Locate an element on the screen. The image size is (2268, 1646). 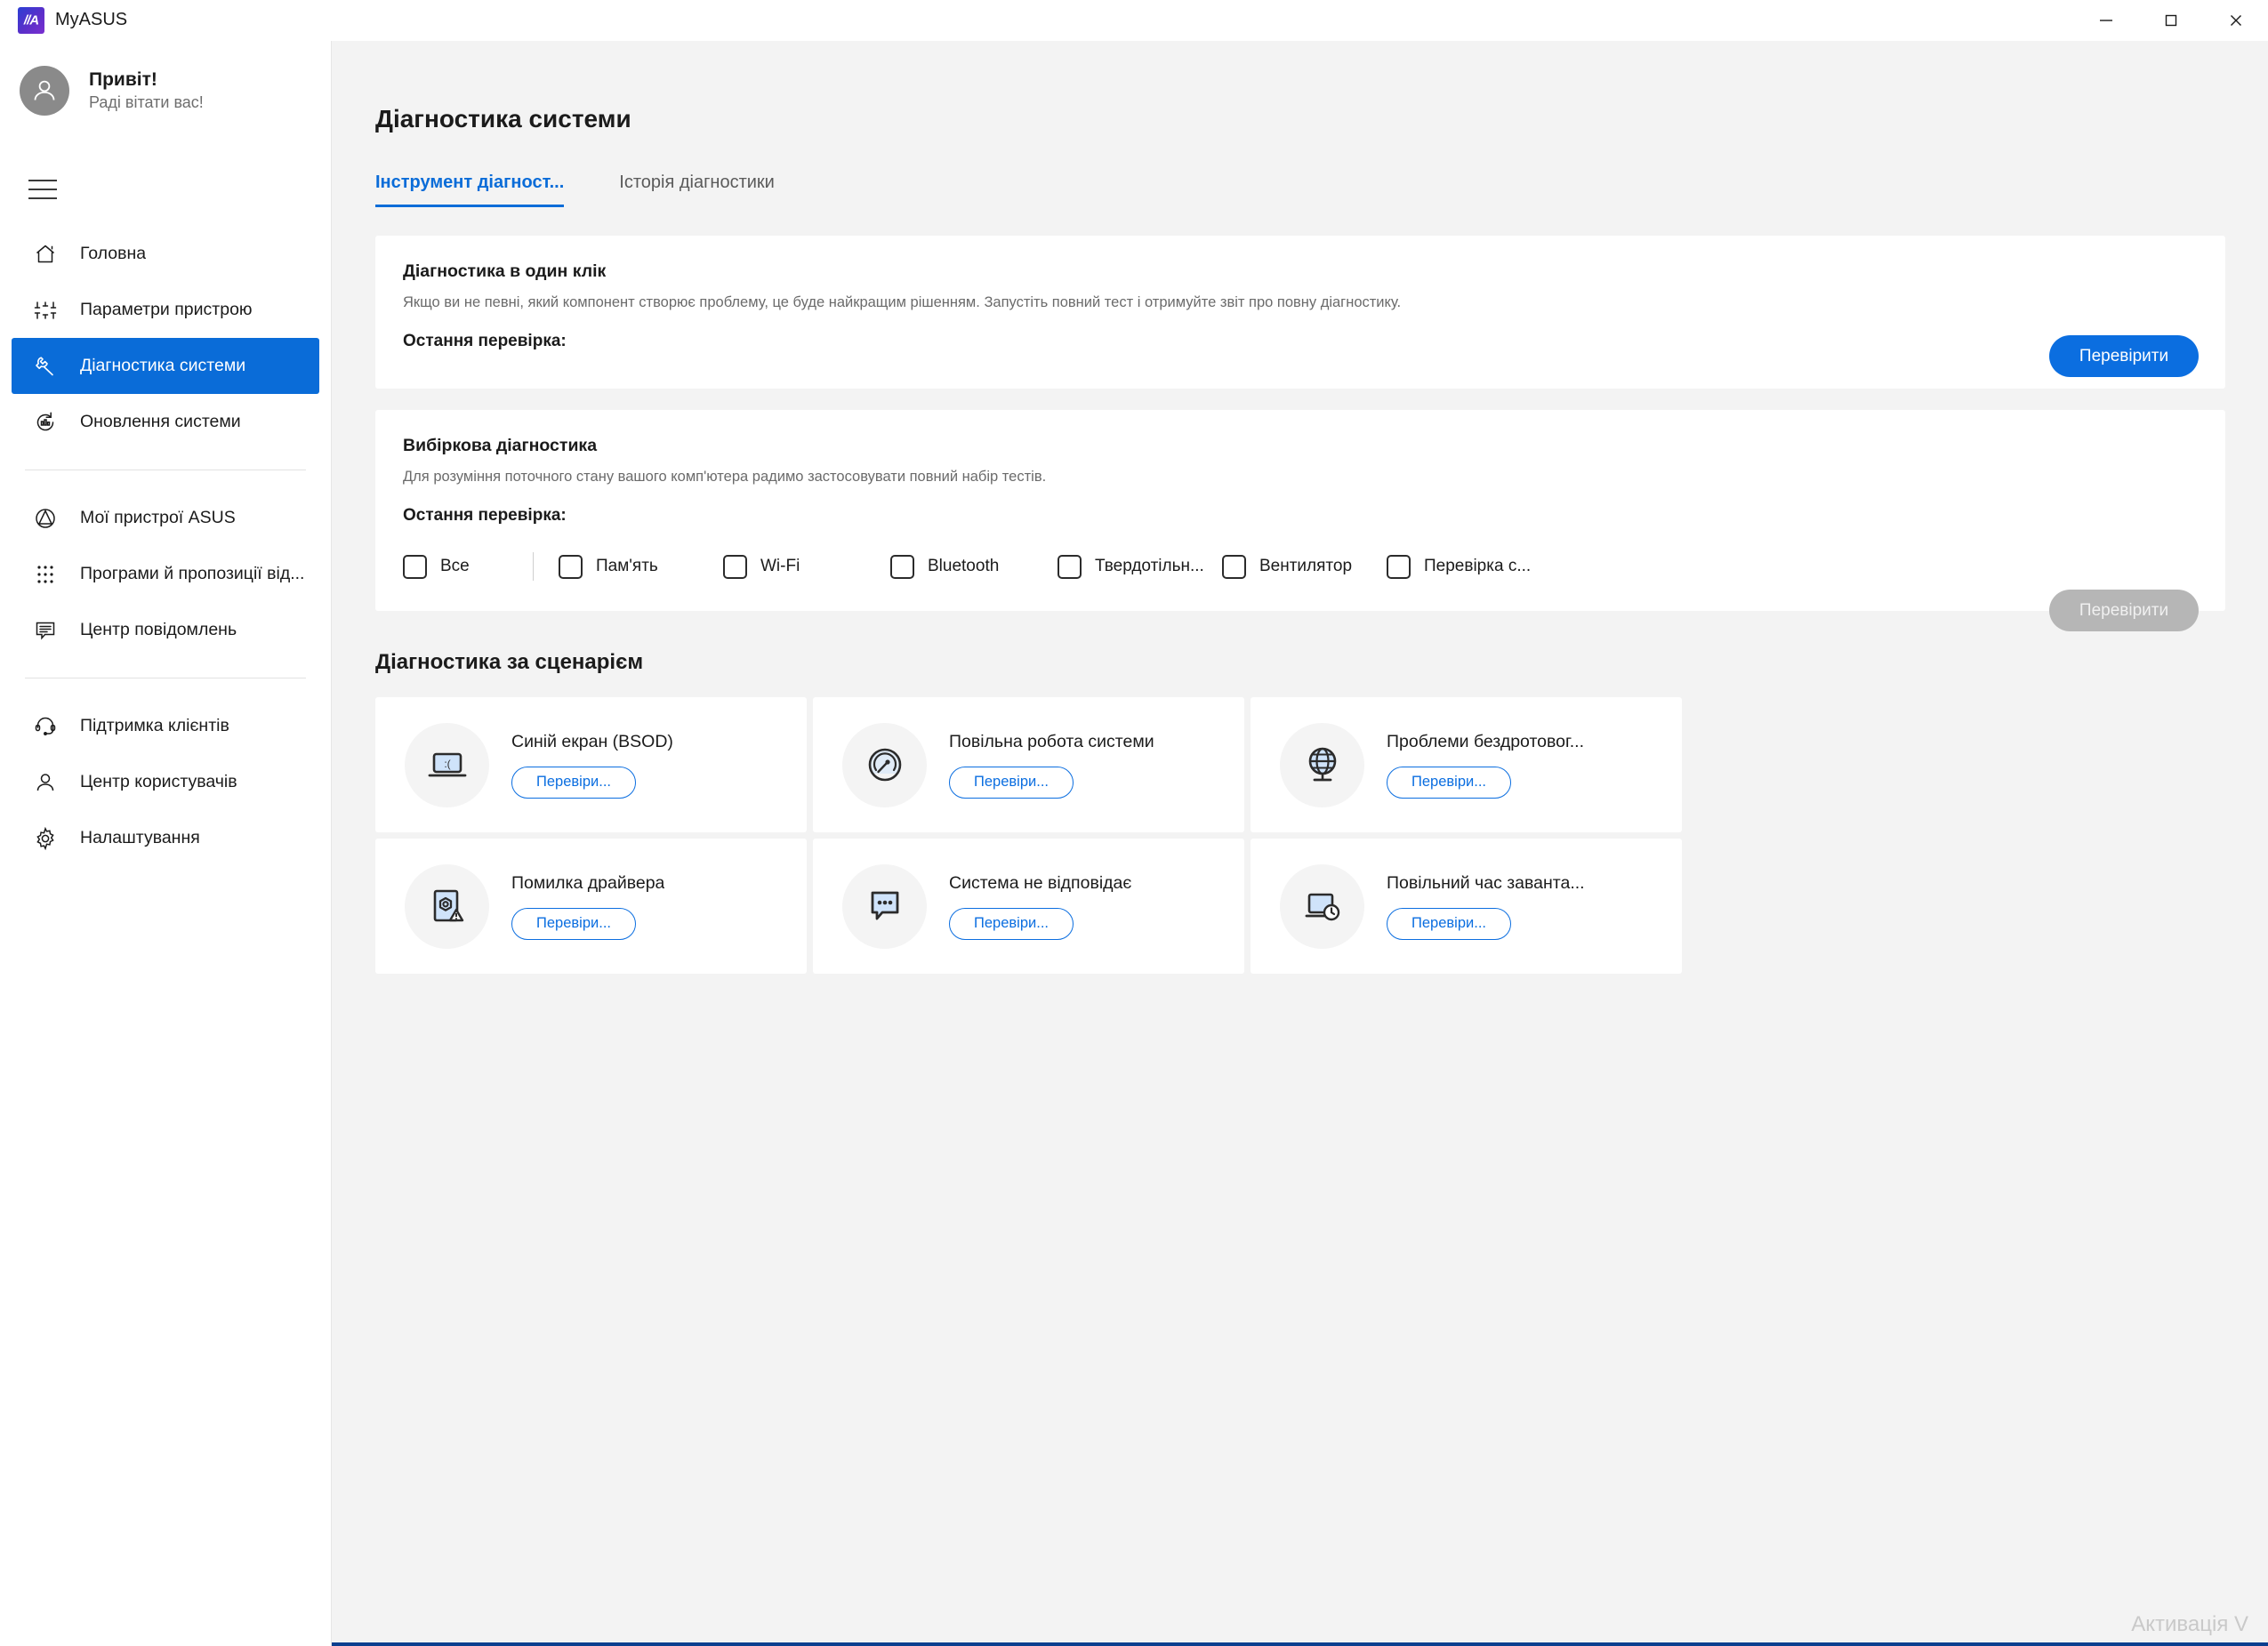
hamburger-icon is located at coordinates (29, 157).